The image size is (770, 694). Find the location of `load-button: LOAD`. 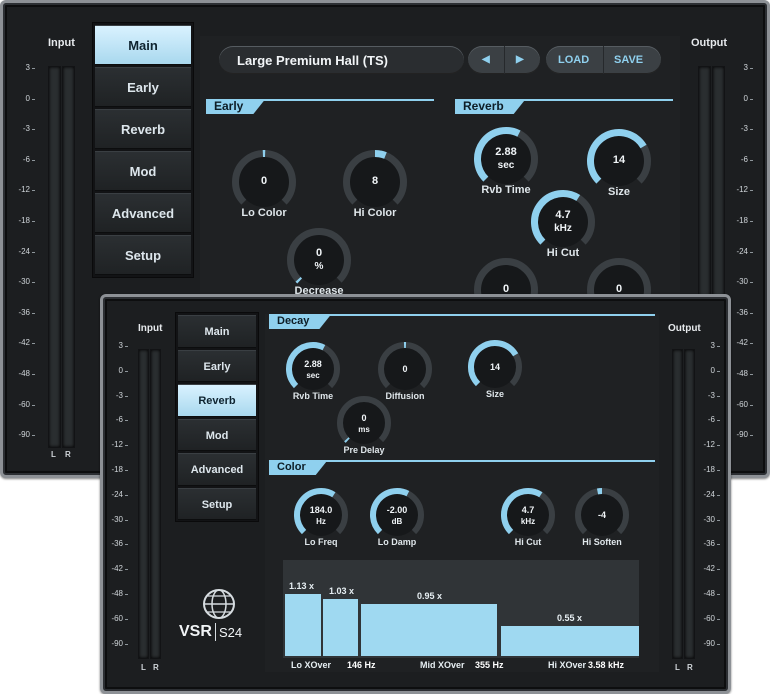

load-button: LOAD is located at coordinates (573, 60).